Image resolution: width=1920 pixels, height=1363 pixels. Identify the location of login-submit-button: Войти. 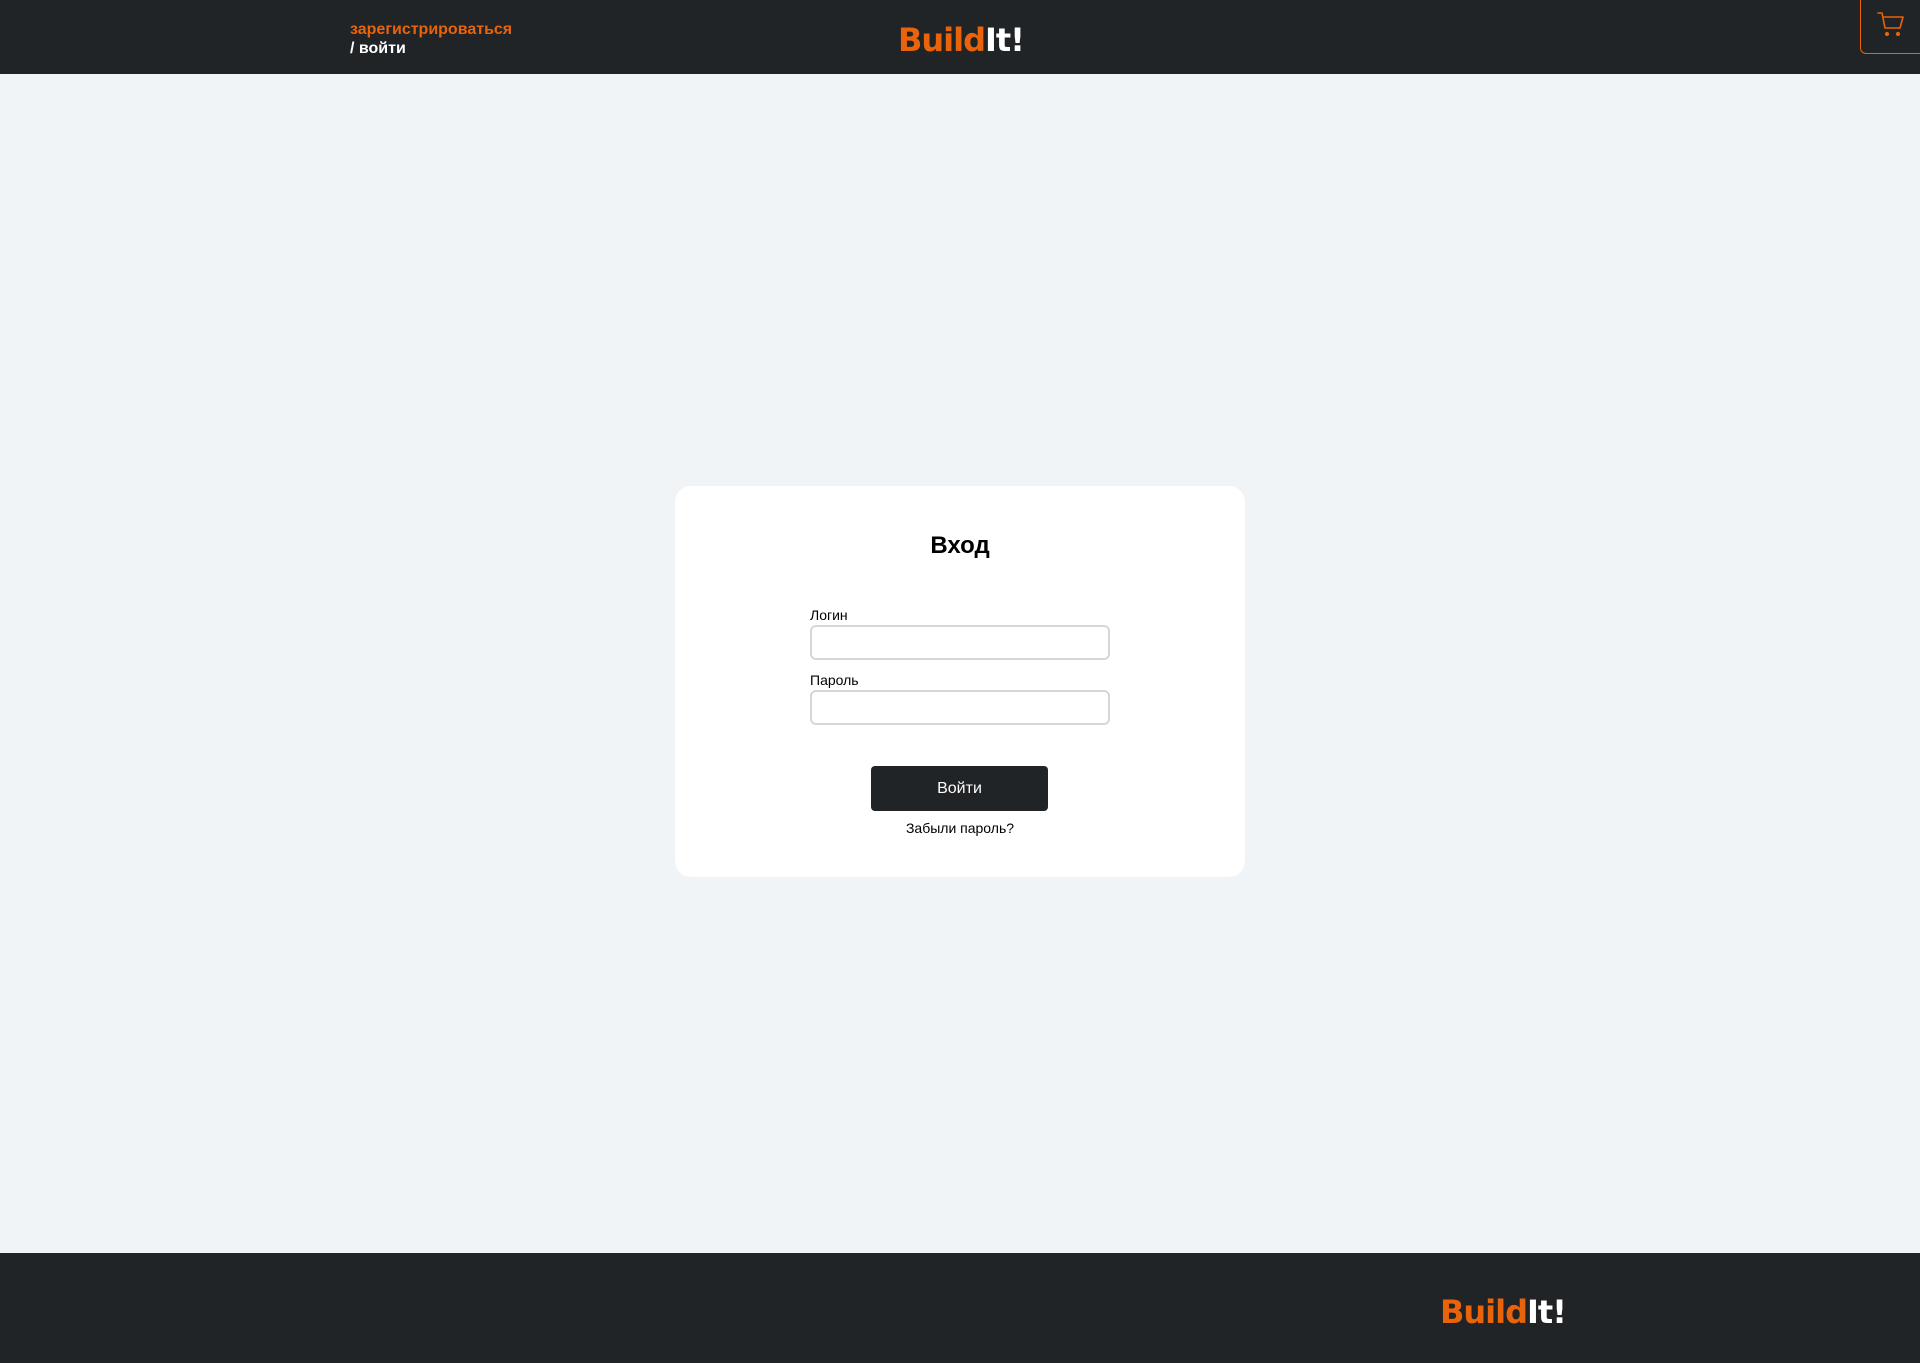
(959, 788).